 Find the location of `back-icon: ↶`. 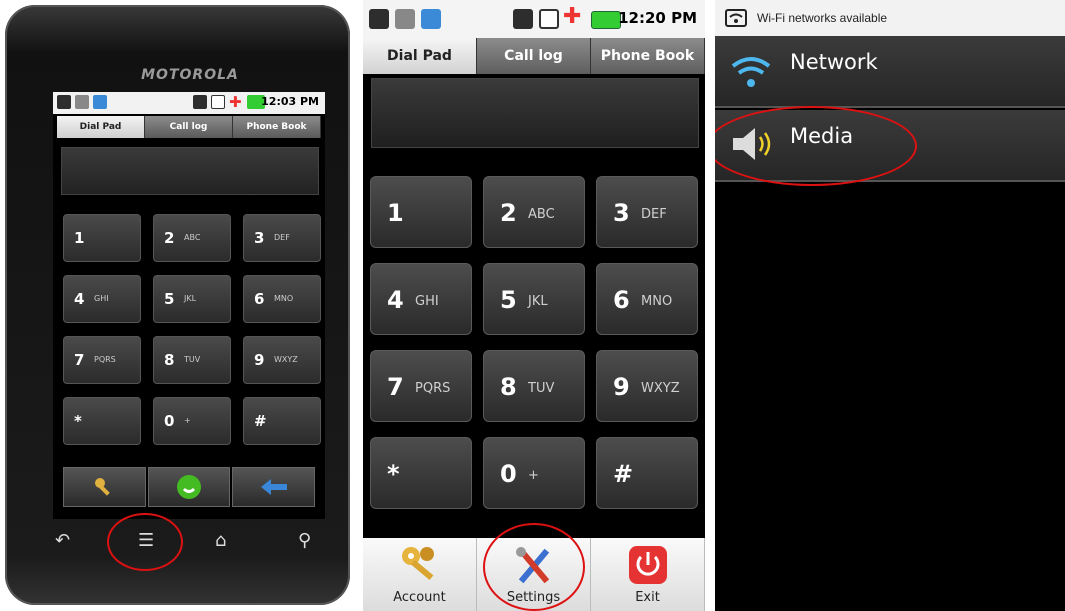

back-icon: ↶ is located at coordinates (62, 540).